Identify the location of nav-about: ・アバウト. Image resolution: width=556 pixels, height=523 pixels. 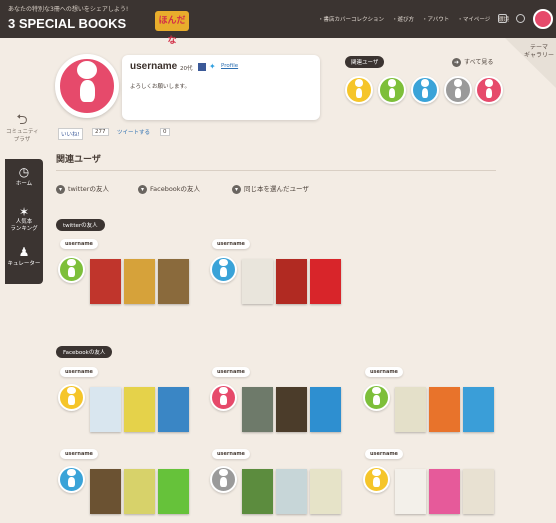
(435, 19).